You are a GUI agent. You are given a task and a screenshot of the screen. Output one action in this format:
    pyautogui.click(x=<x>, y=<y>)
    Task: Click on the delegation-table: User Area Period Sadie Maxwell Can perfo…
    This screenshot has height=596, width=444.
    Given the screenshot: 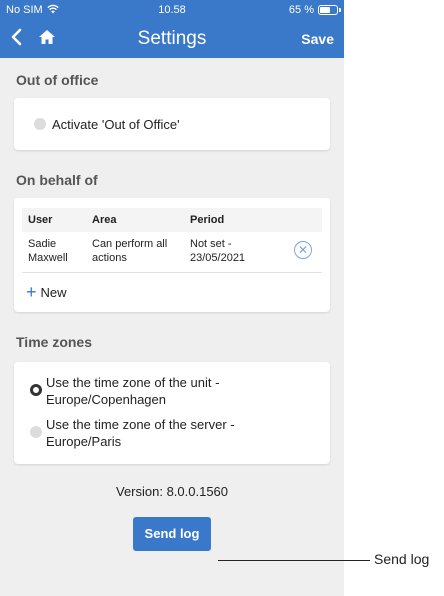 What is the action you would take?
    pyautogui.click(x=172, y=240)
    